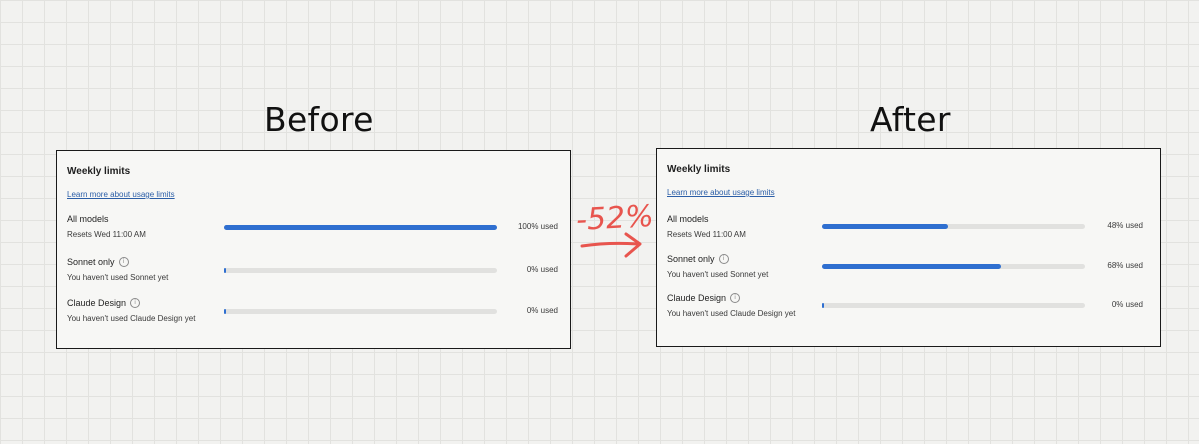 Image resolution: width=1199 pixels, height=444 pixels. I want to click on change-percent-label: -52%, so click(614, 218).